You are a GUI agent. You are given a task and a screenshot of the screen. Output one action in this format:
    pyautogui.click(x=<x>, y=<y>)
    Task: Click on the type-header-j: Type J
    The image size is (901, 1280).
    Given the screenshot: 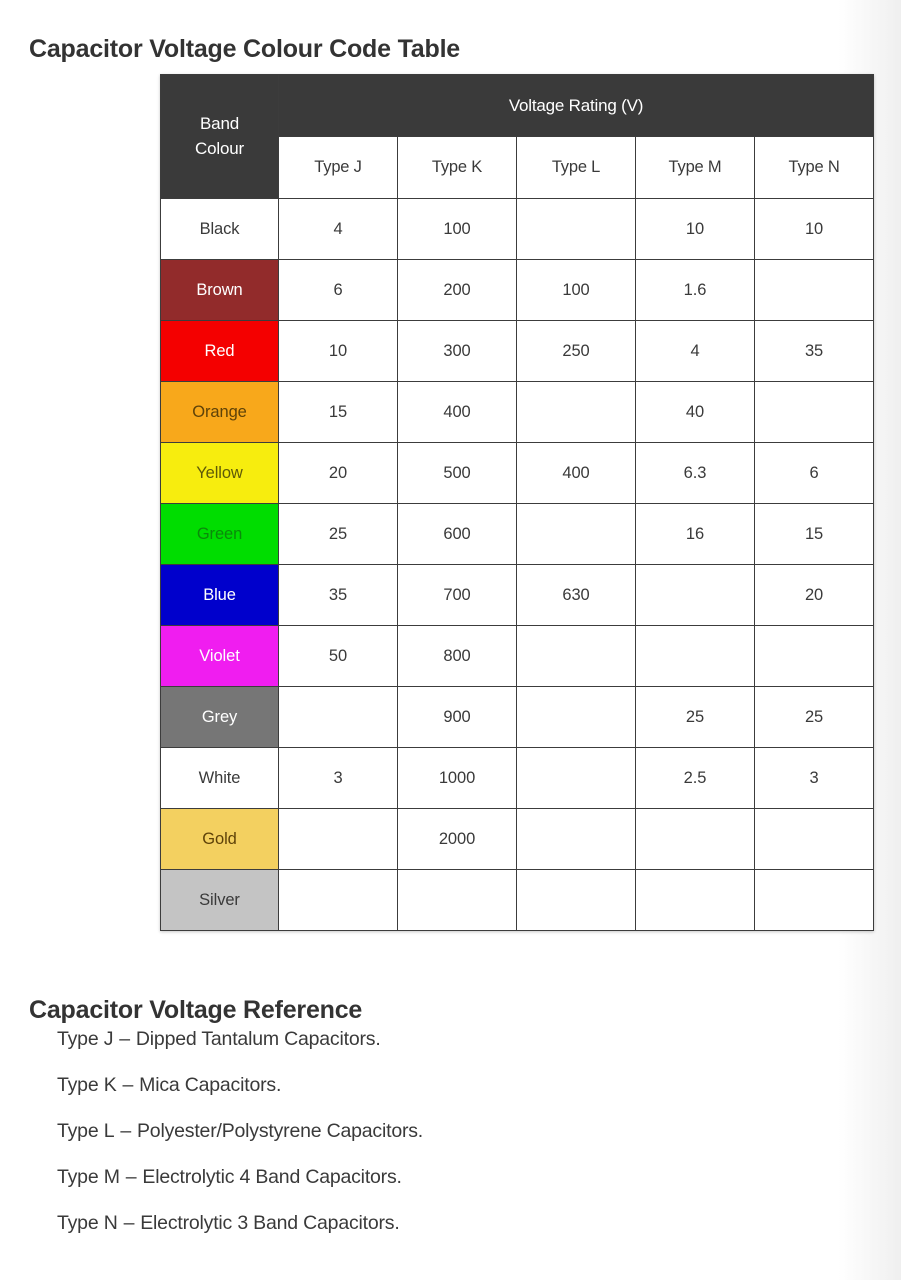 What is the action you would take?
    pyautogui.click(x=338, y=167)
    